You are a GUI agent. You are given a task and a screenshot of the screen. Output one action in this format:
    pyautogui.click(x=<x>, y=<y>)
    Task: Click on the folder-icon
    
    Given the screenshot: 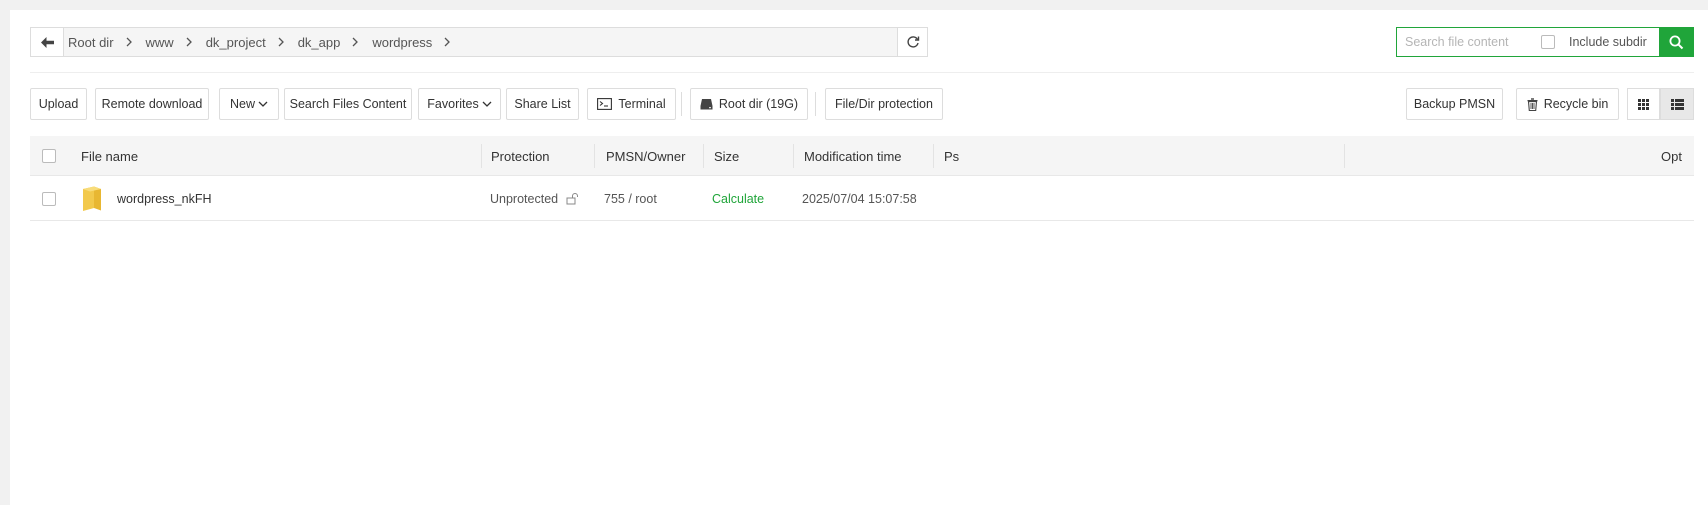 What is the action you would take?
    pyautogui.click(x=92, y=198)
    